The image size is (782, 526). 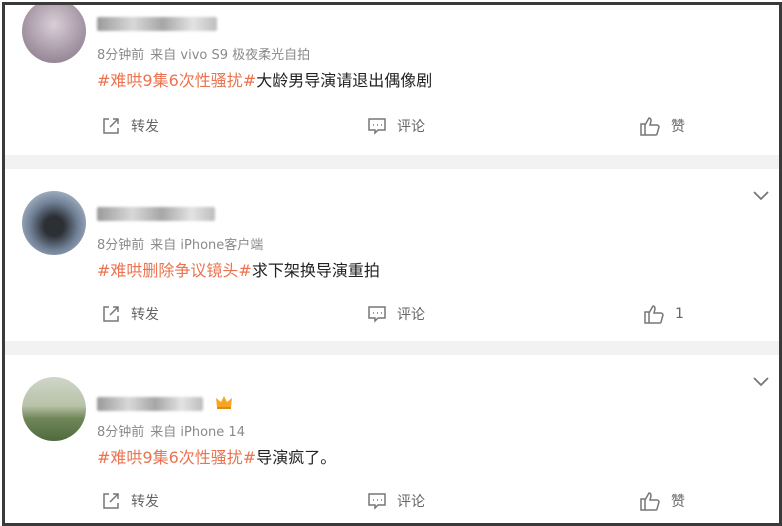 I want to click on post-source: 来自 iPhone客户端, so click(x=207, y=245).